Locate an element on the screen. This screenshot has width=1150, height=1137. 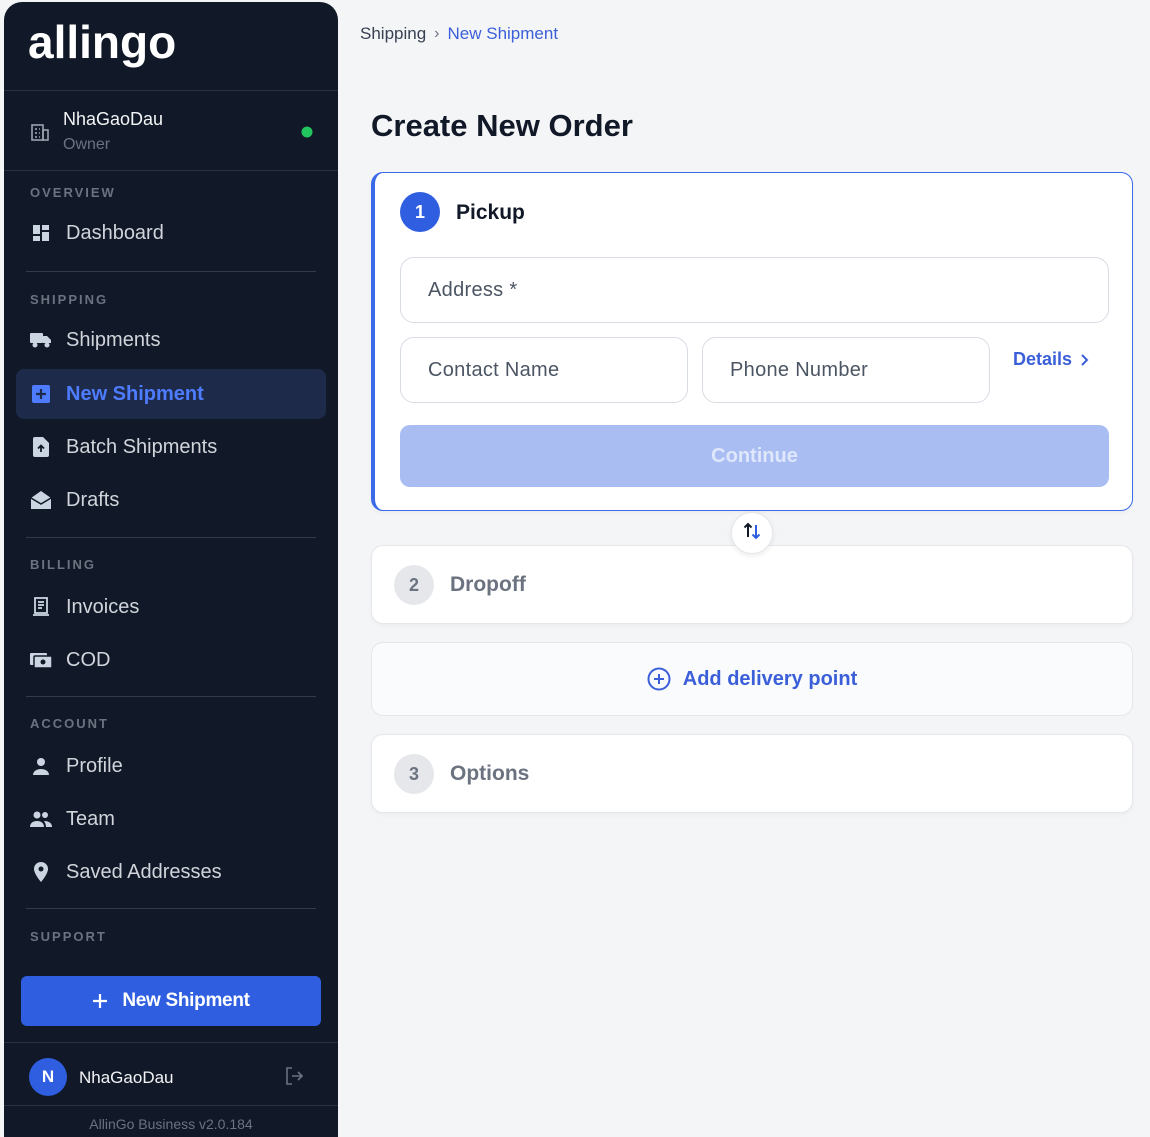
user-menu: N NhaGaoDau is located at coordinates (171, 1076).